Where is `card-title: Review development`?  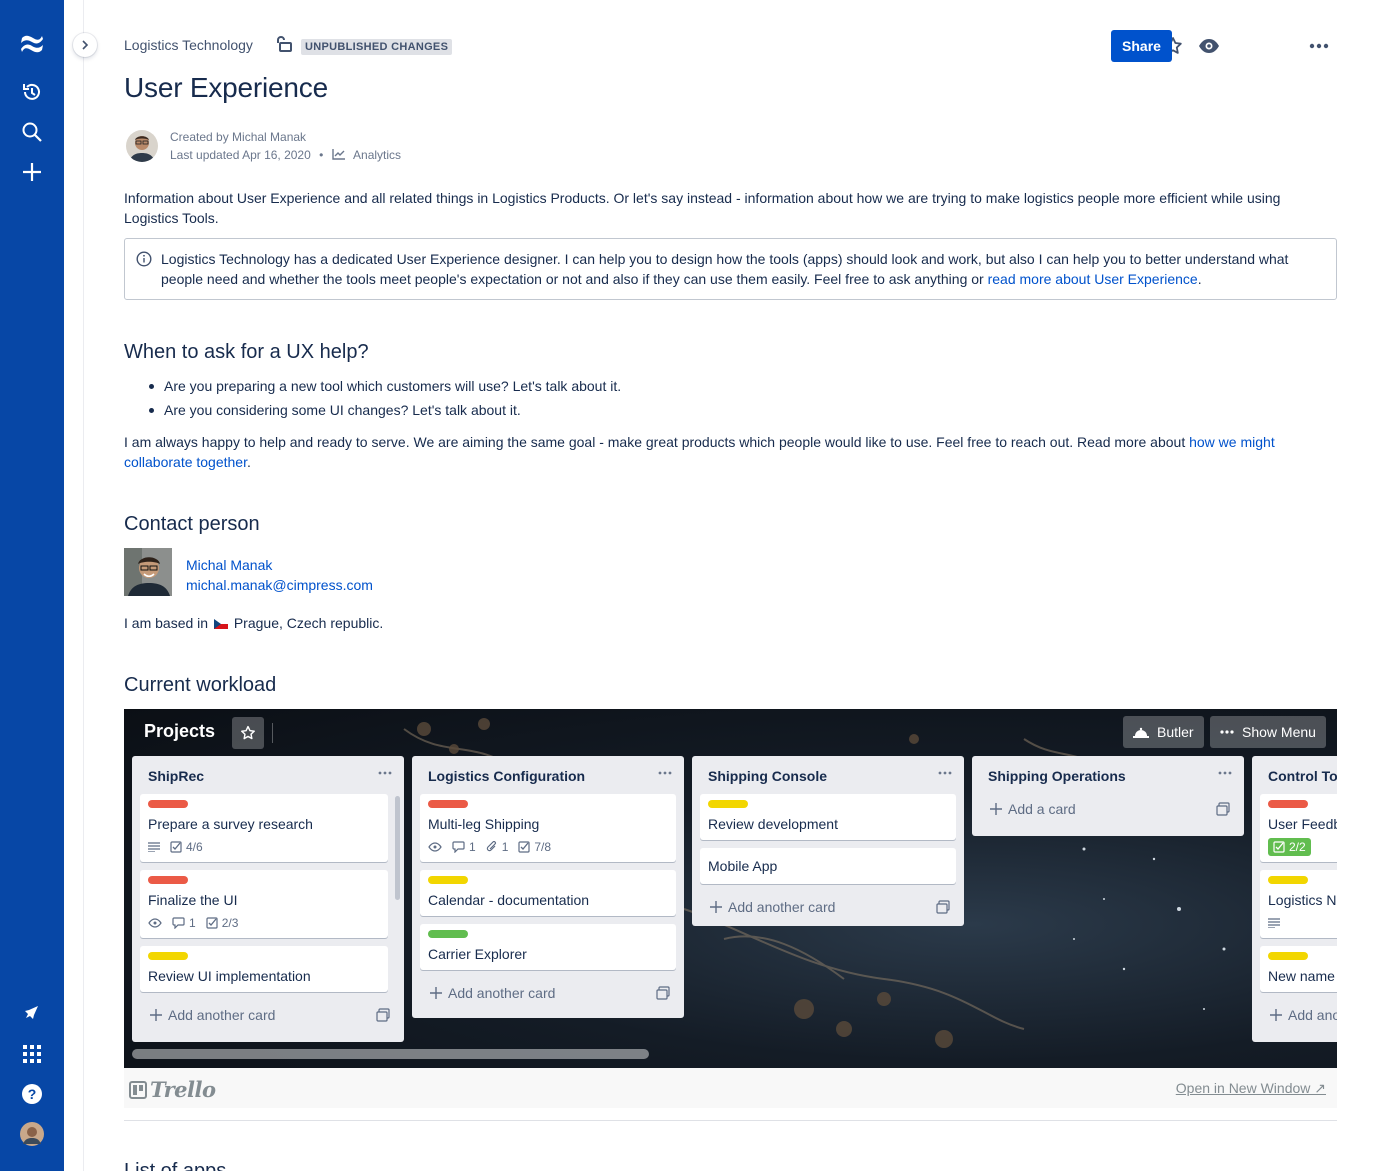 card-title: Review development is located at coordinates (773, 824).